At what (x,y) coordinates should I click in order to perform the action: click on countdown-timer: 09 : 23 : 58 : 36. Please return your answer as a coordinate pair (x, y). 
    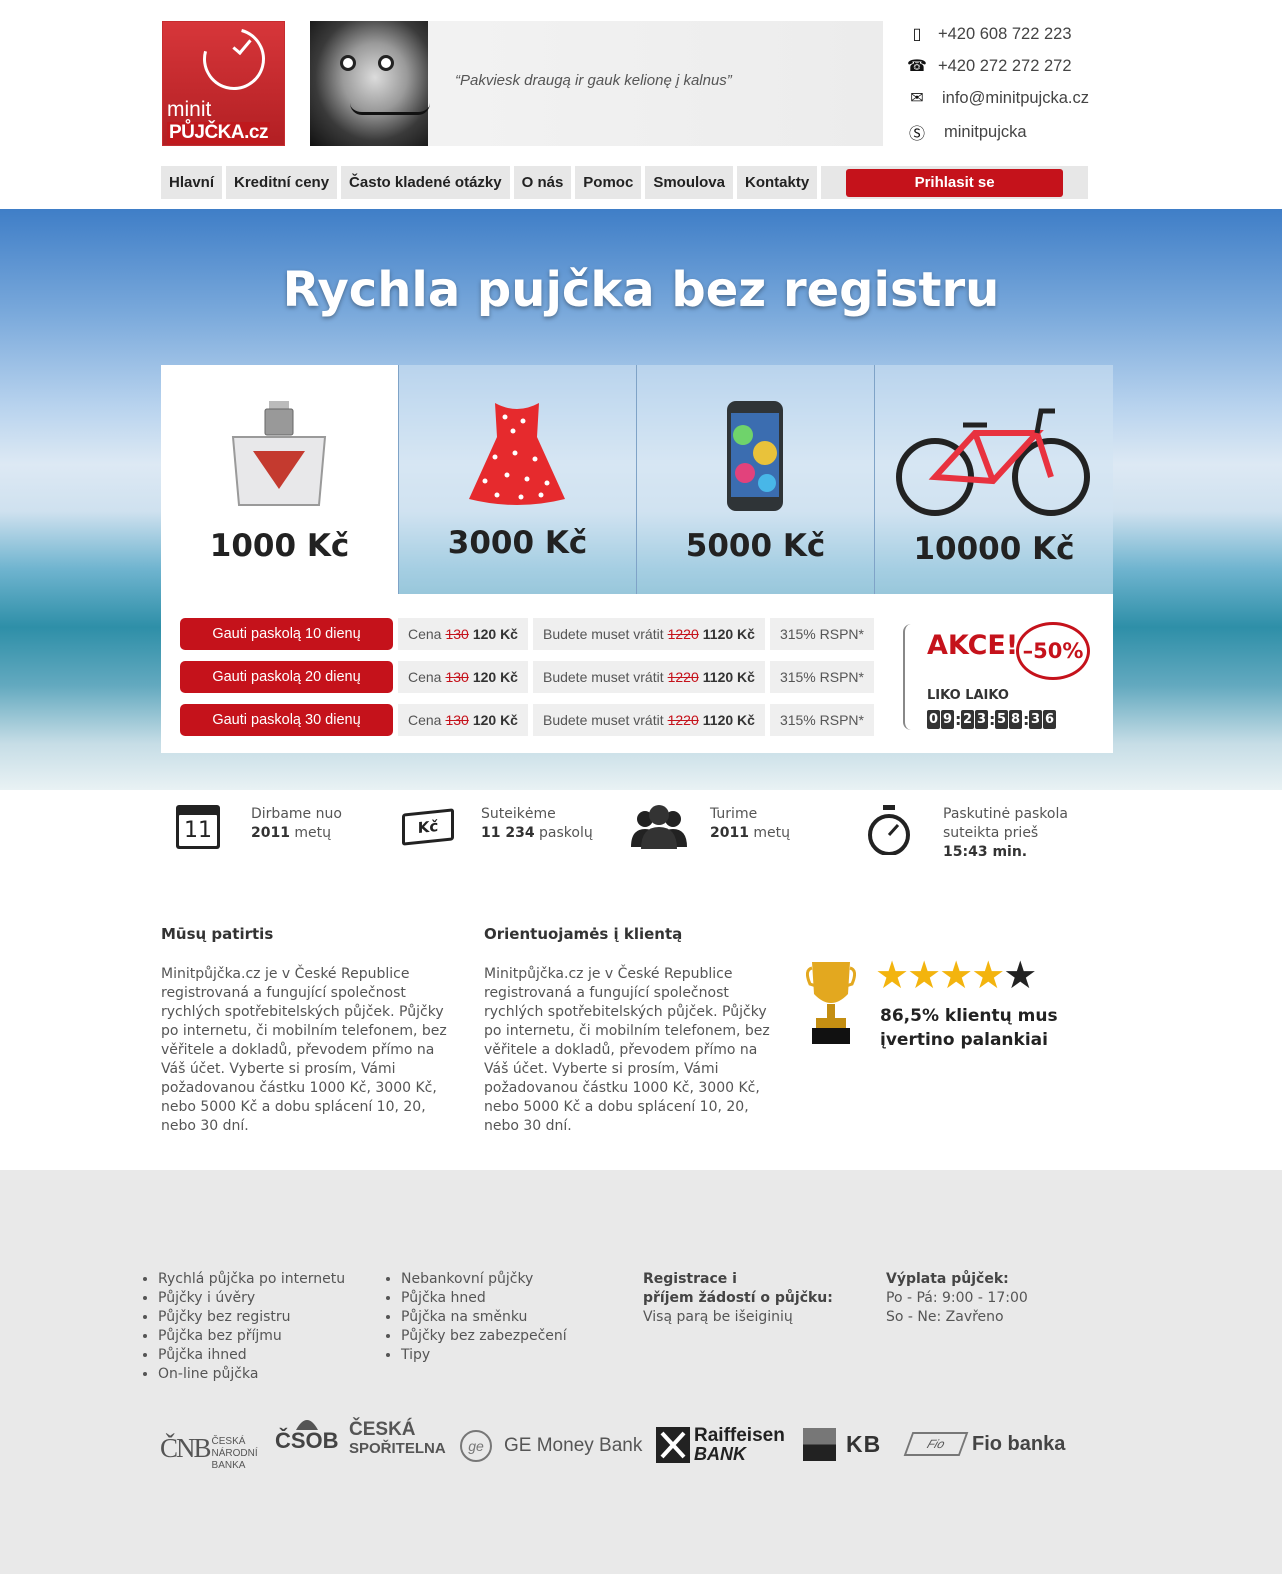
    Looking at the image, I should click on (991, 719).